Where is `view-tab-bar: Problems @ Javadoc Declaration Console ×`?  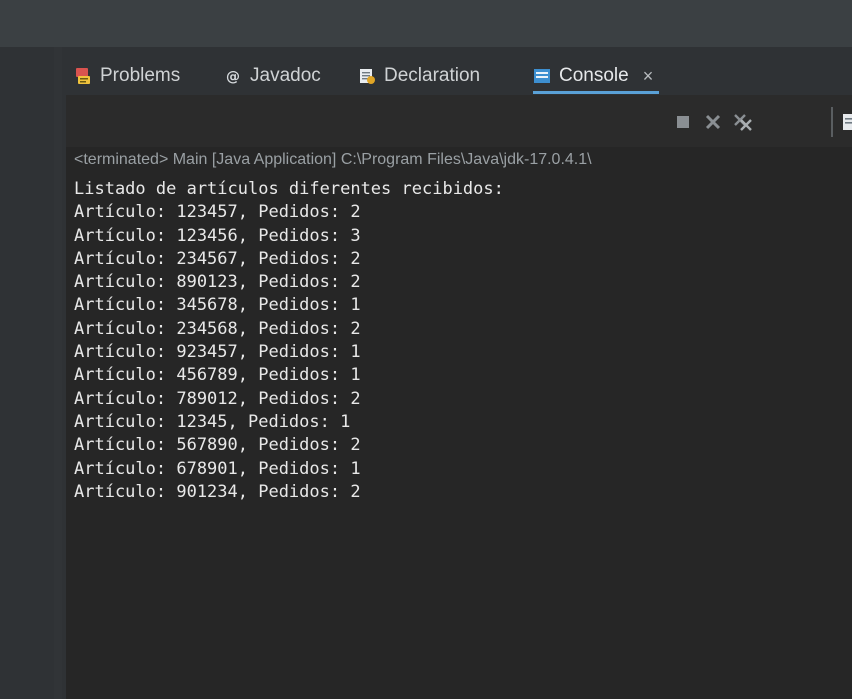 view-tab-bar: Problems @ Javadoc Declaration Console × is located at coordinates (457, 71).